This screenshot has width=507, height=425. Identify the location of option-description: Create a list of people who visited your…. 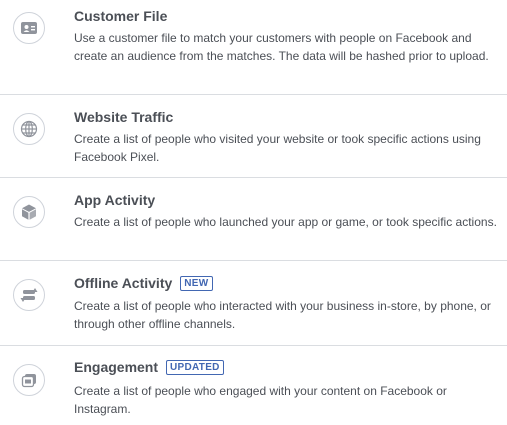
(277, 148).